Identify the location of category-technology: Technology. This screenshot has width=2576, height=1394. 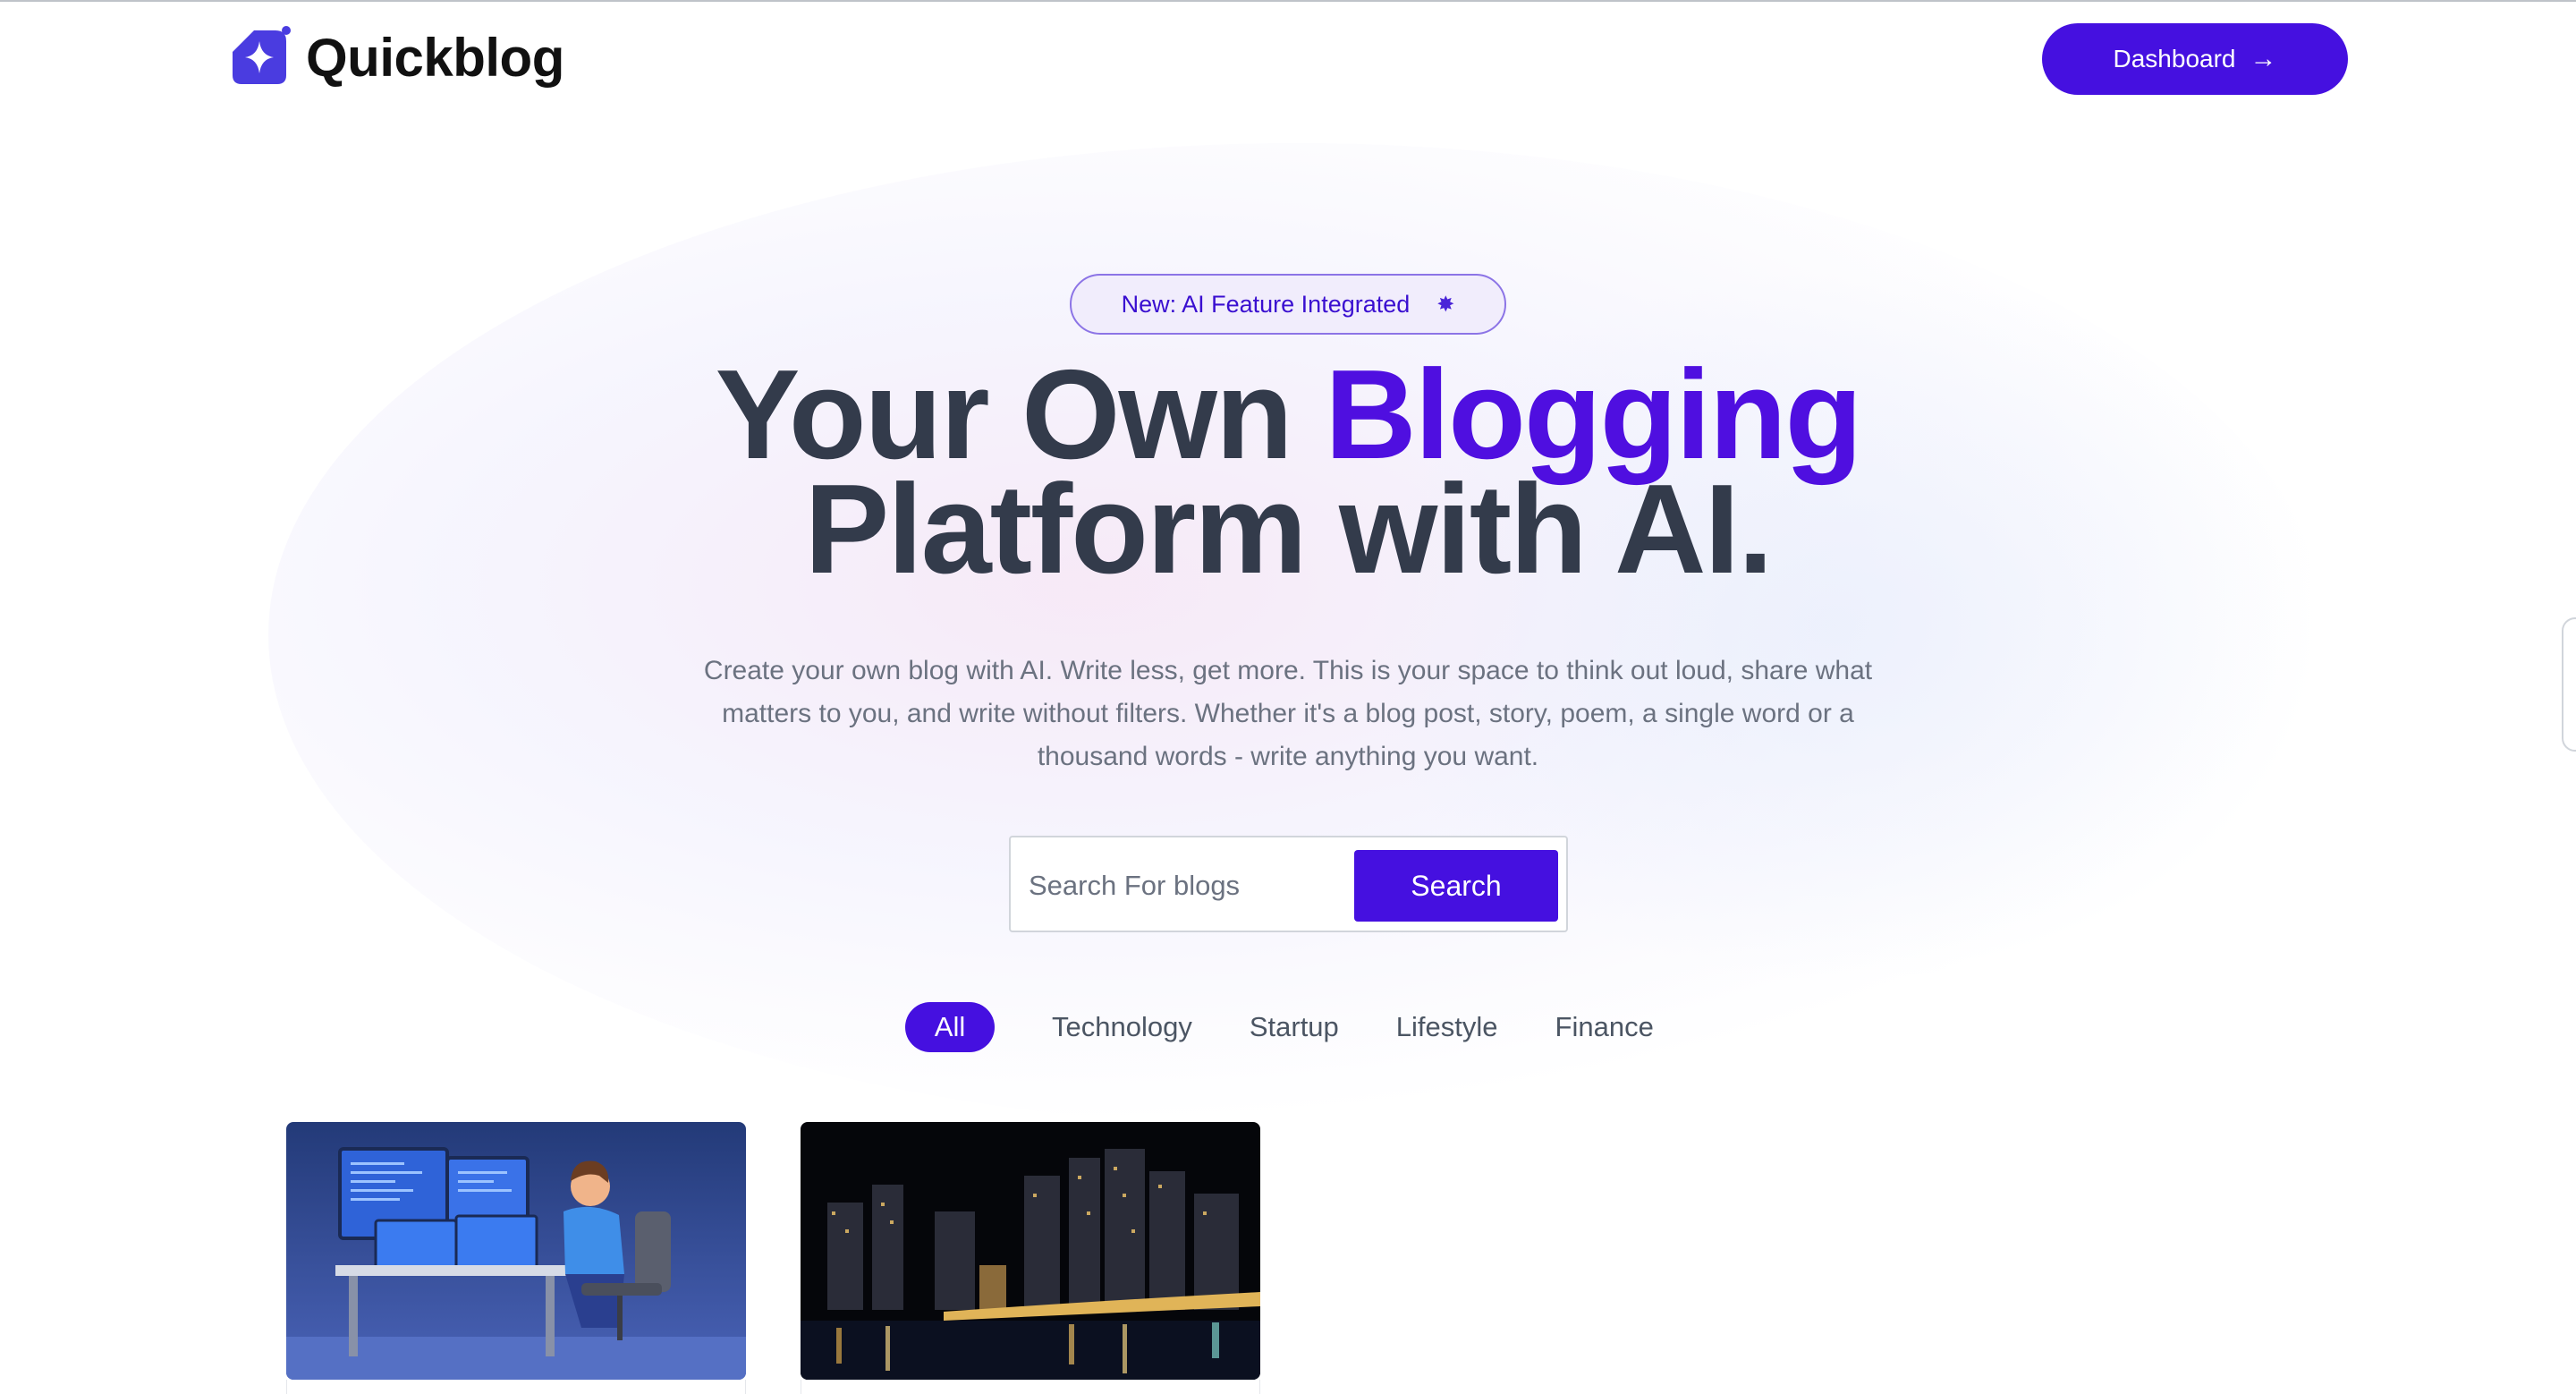
(1122, 1027).